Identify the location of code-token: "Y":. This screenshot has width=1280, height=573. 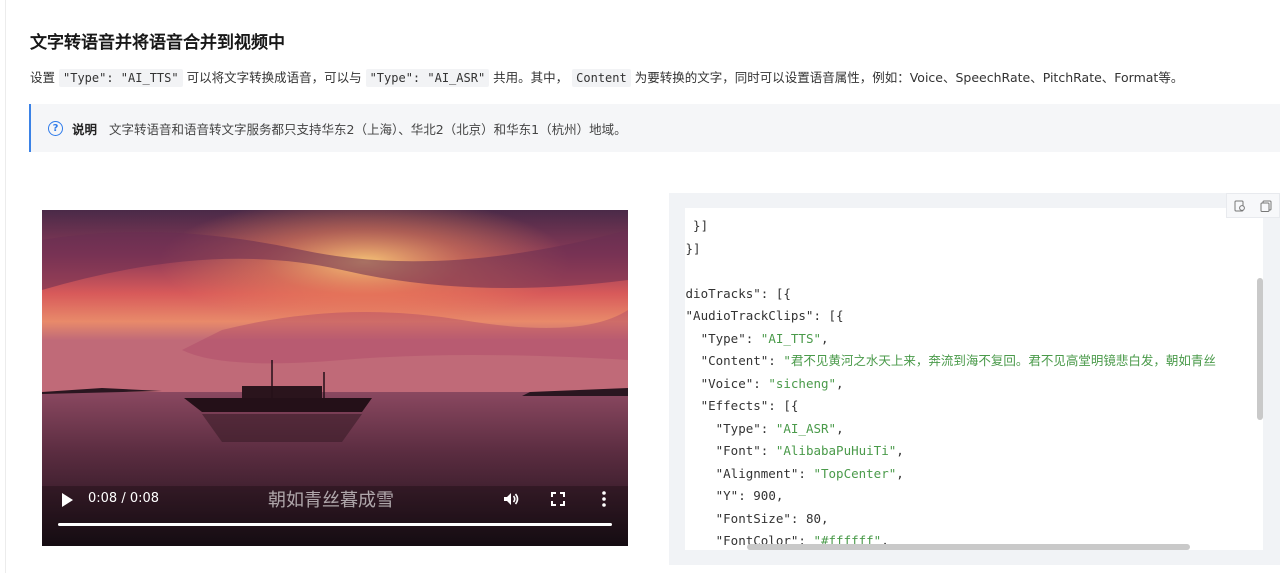
(719, 495).